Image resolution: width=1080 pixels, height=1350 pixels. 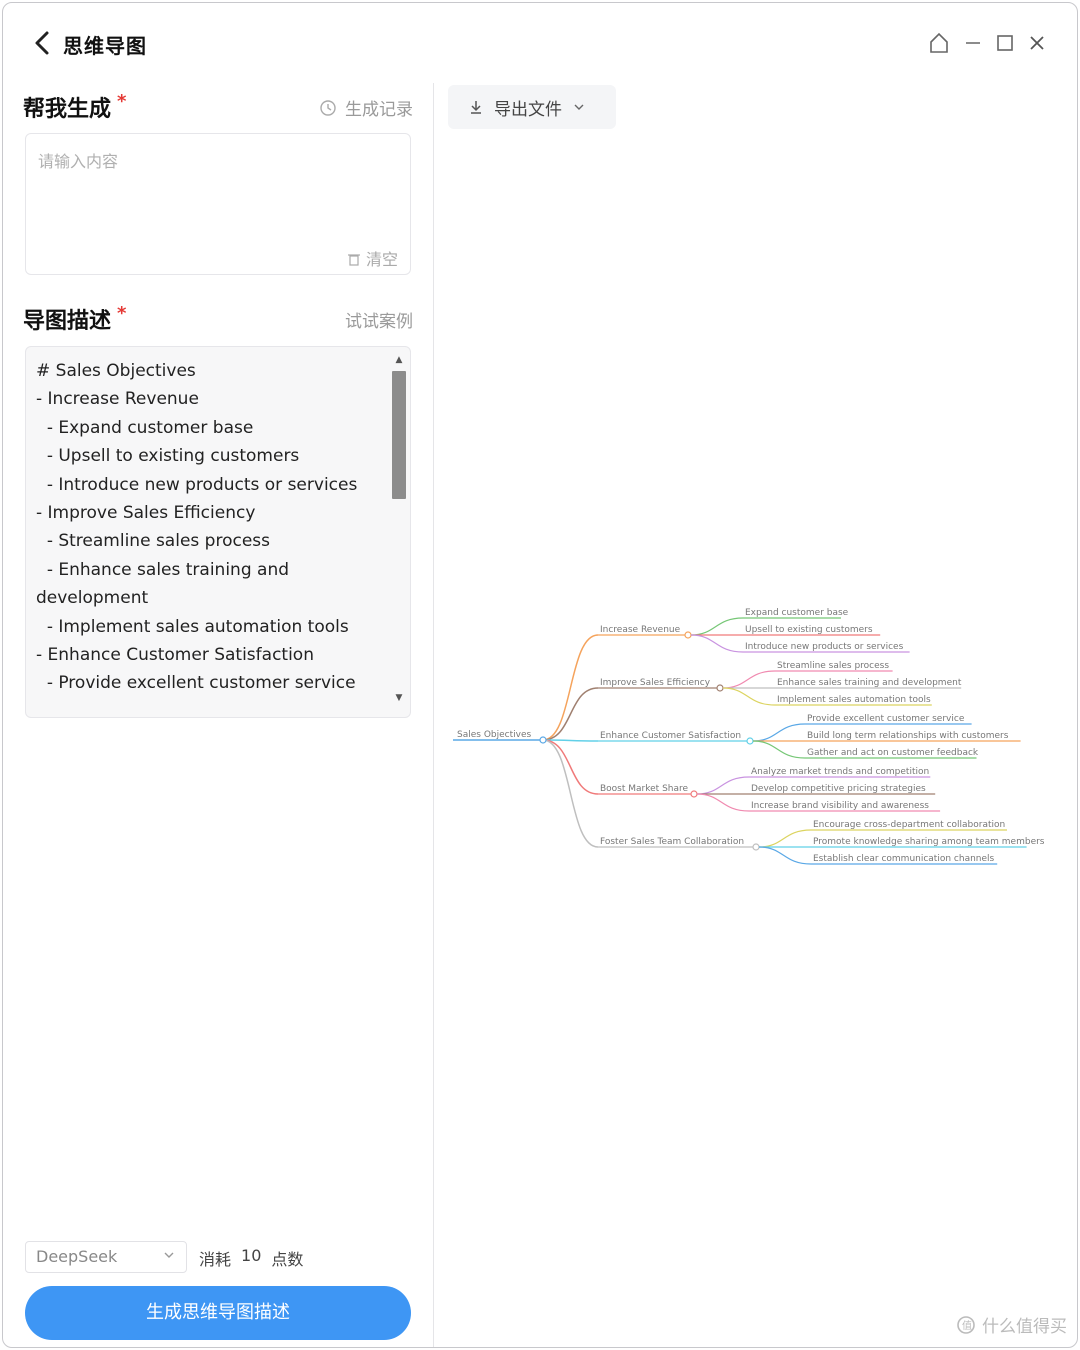 What do you see at coordinates (854, 700) in the screenshot?
I see `mindmap-leaf-label: Implement sales automation tools` at bounding box center [854, 700].